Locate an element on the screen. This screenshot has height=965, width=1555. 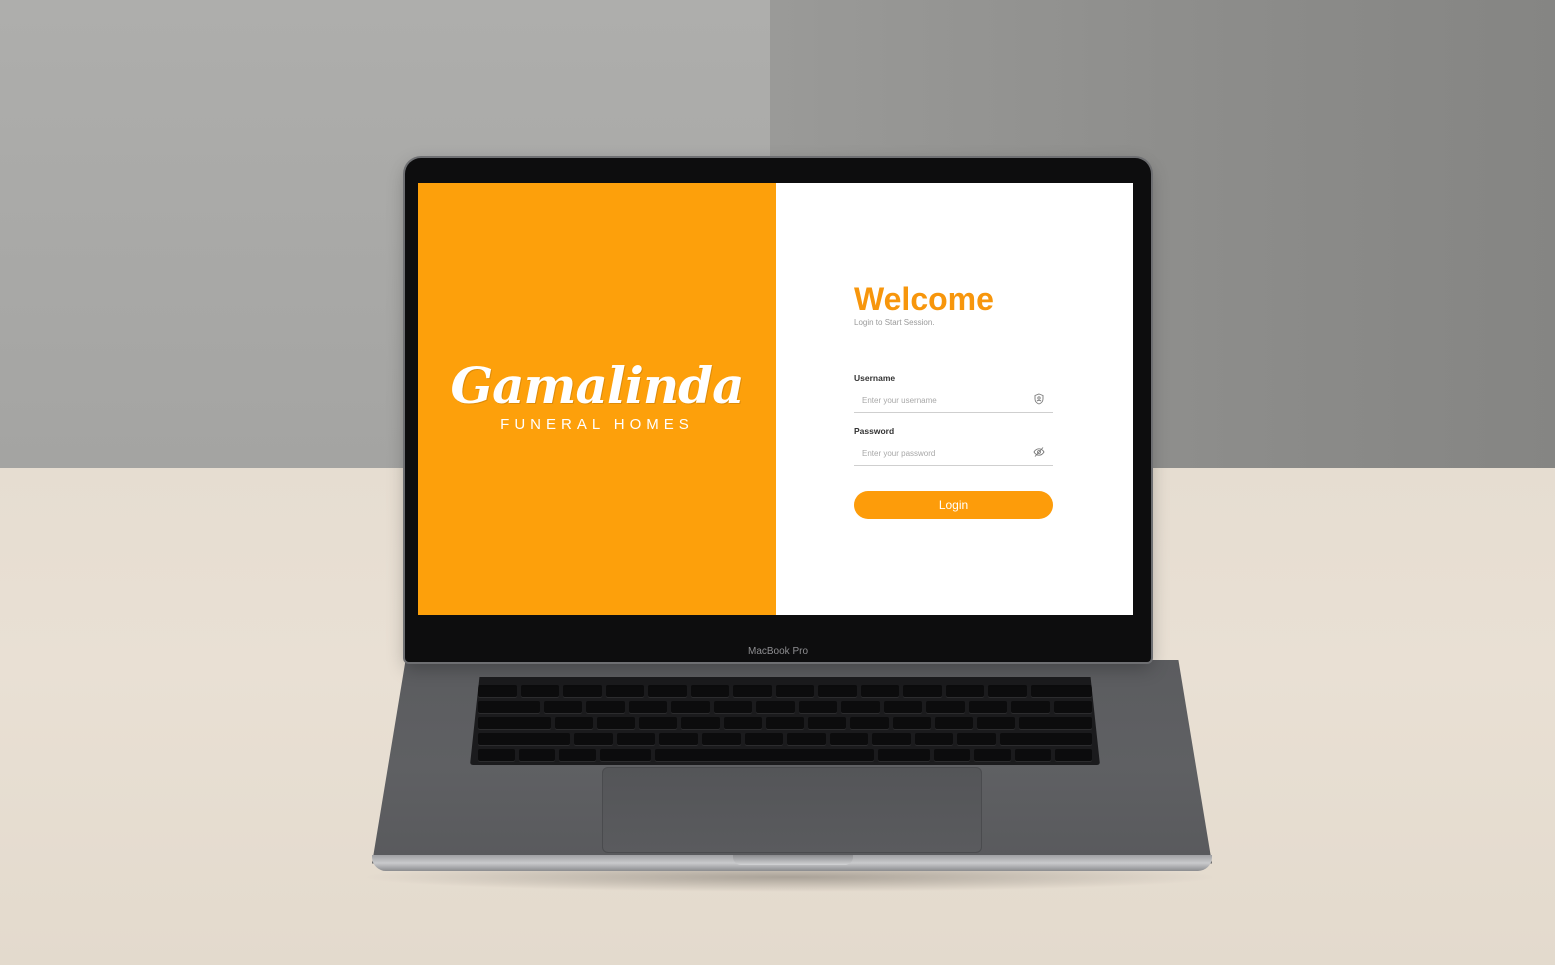
page-subtitle: Login to Start Session. is located at coordinates (894, 322).